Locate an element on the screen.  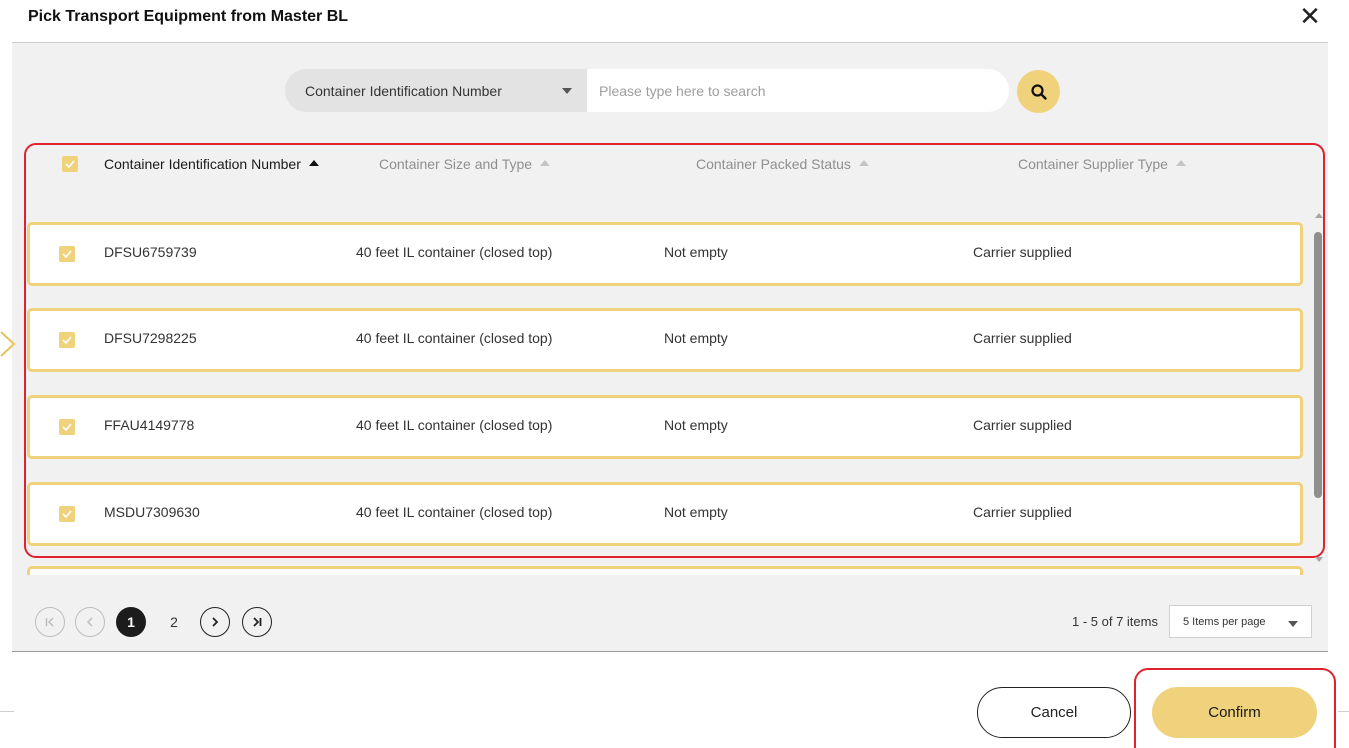
search-field-select: Container Identification Number is located at coordinates (436, 90).